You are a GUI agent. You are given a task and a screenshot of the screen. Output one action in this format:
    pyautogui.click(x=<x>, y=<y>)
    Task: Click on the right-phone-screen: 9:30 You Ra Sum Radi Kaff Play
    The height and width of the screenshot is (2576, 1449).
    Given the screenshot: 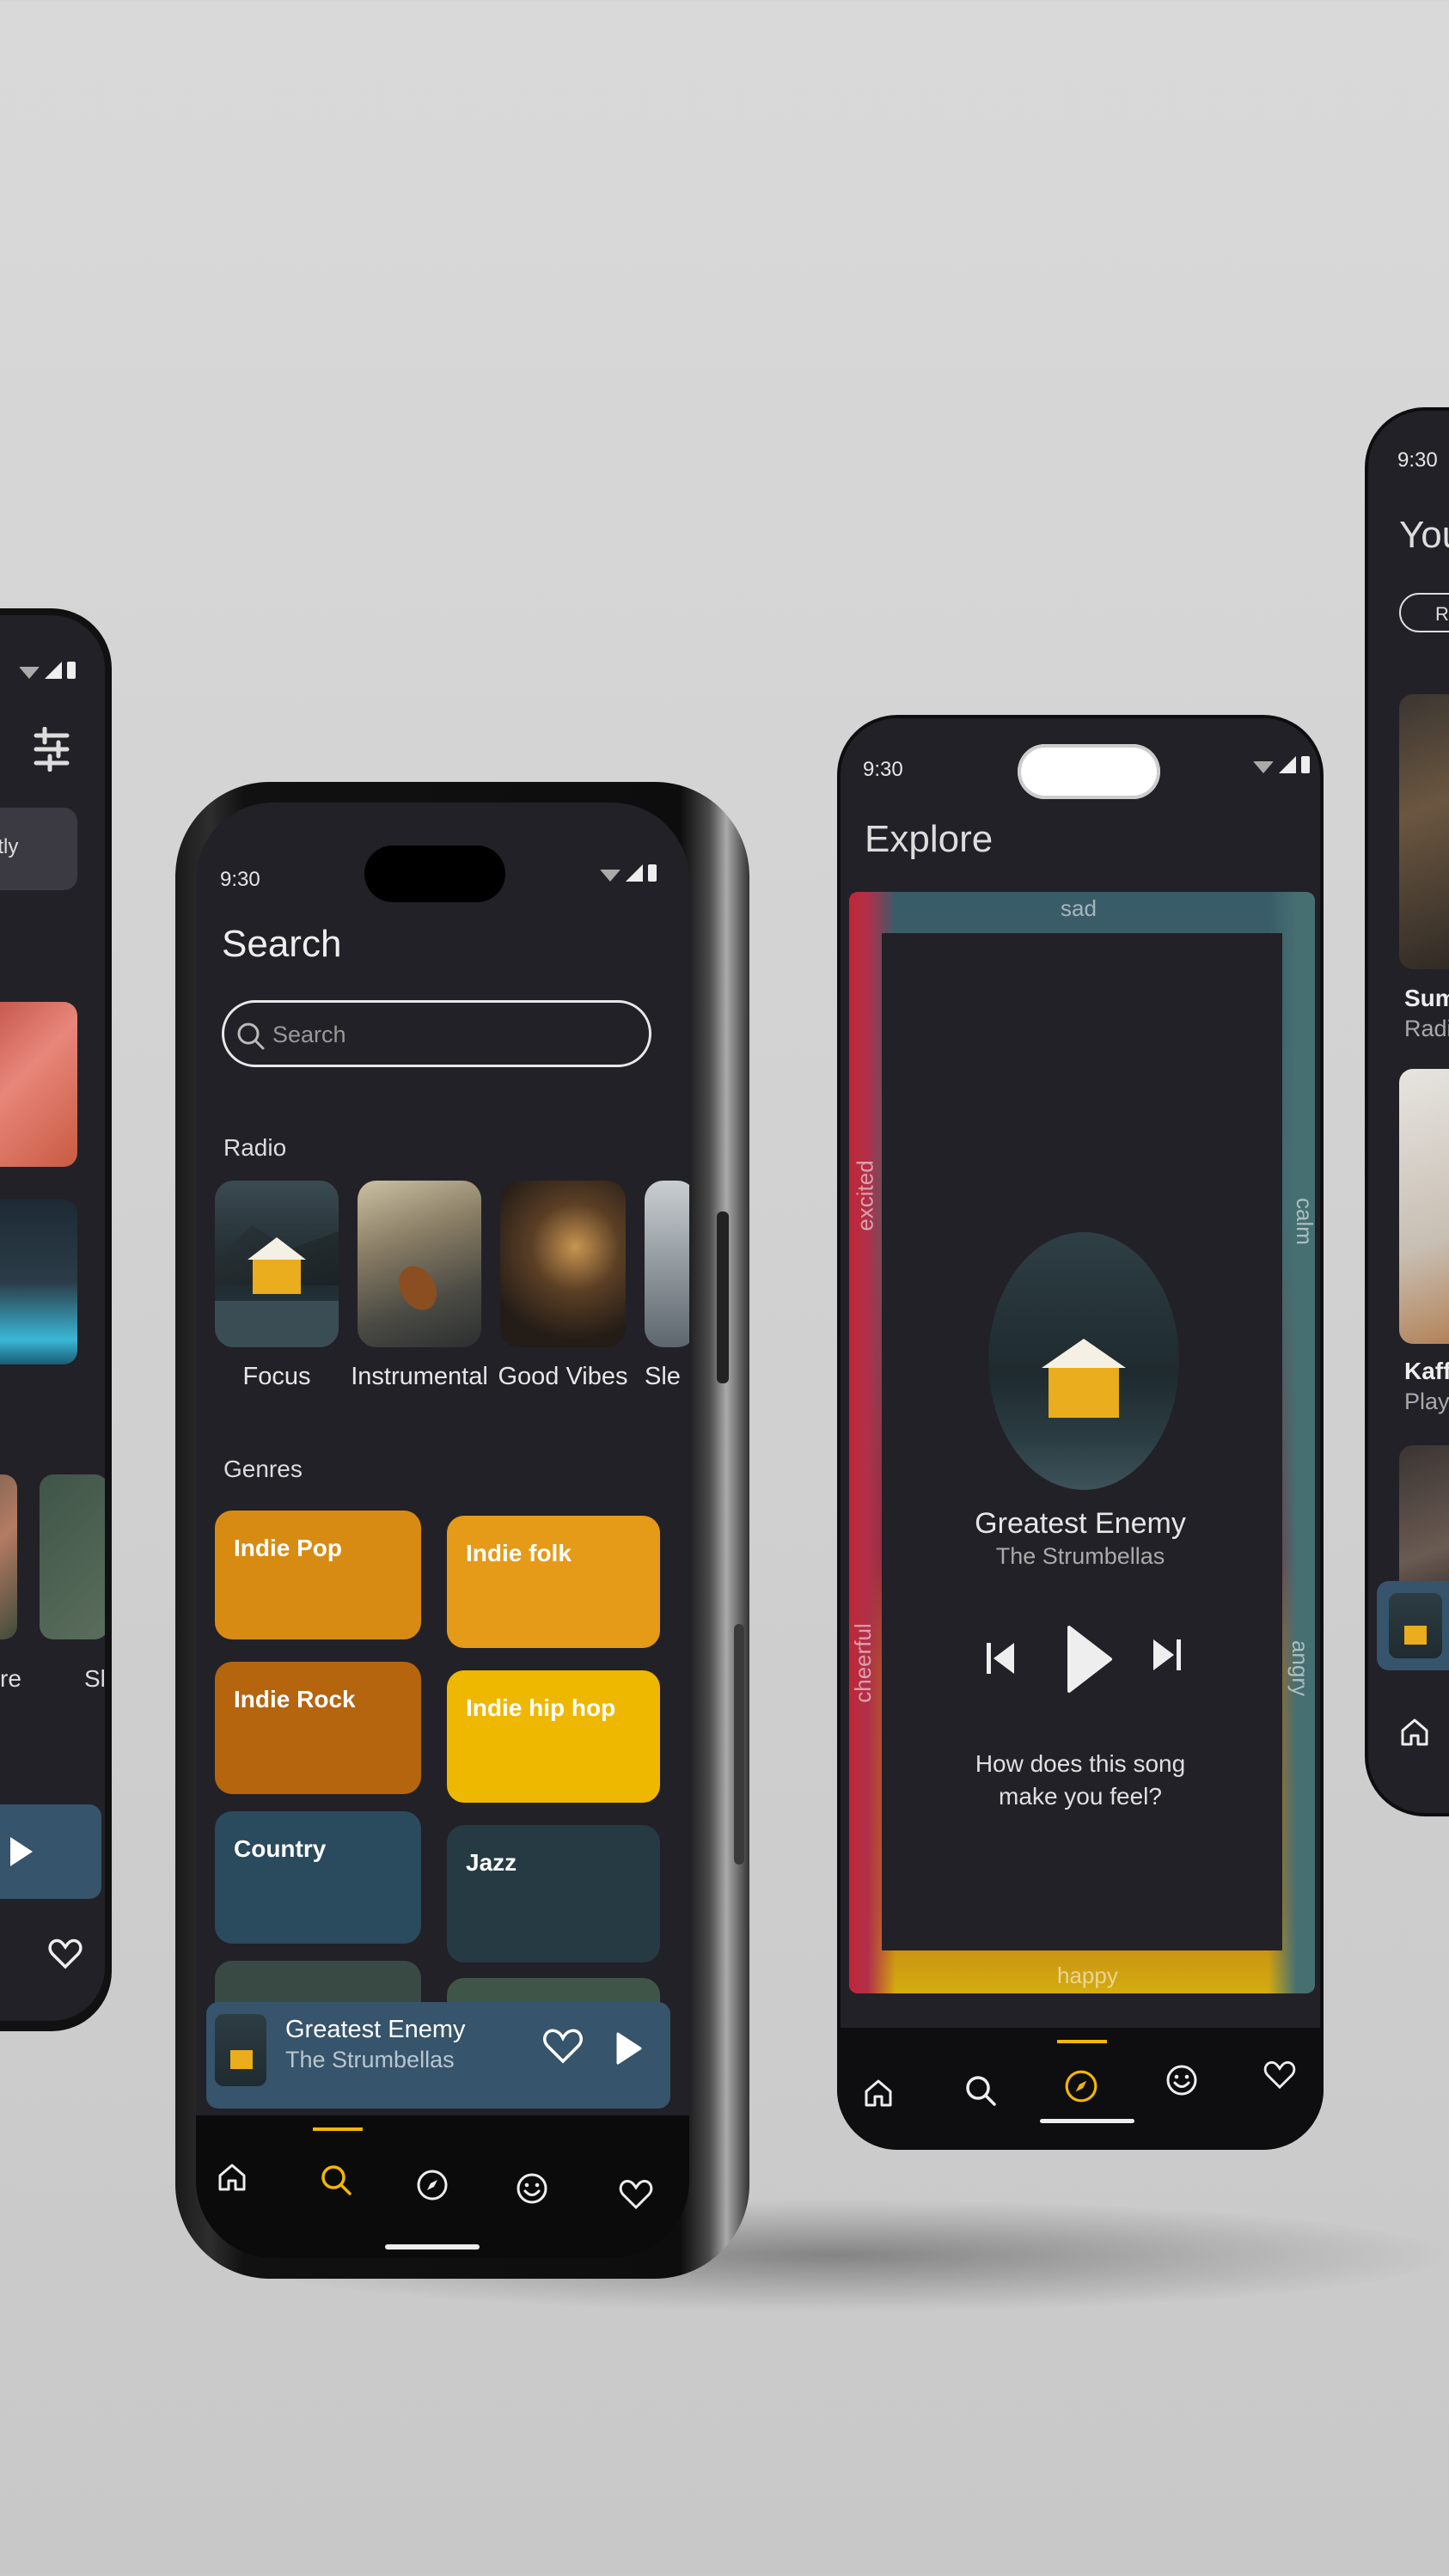 What is the action you would take?
    pyautogui.click(x=1408, y=1112)
    